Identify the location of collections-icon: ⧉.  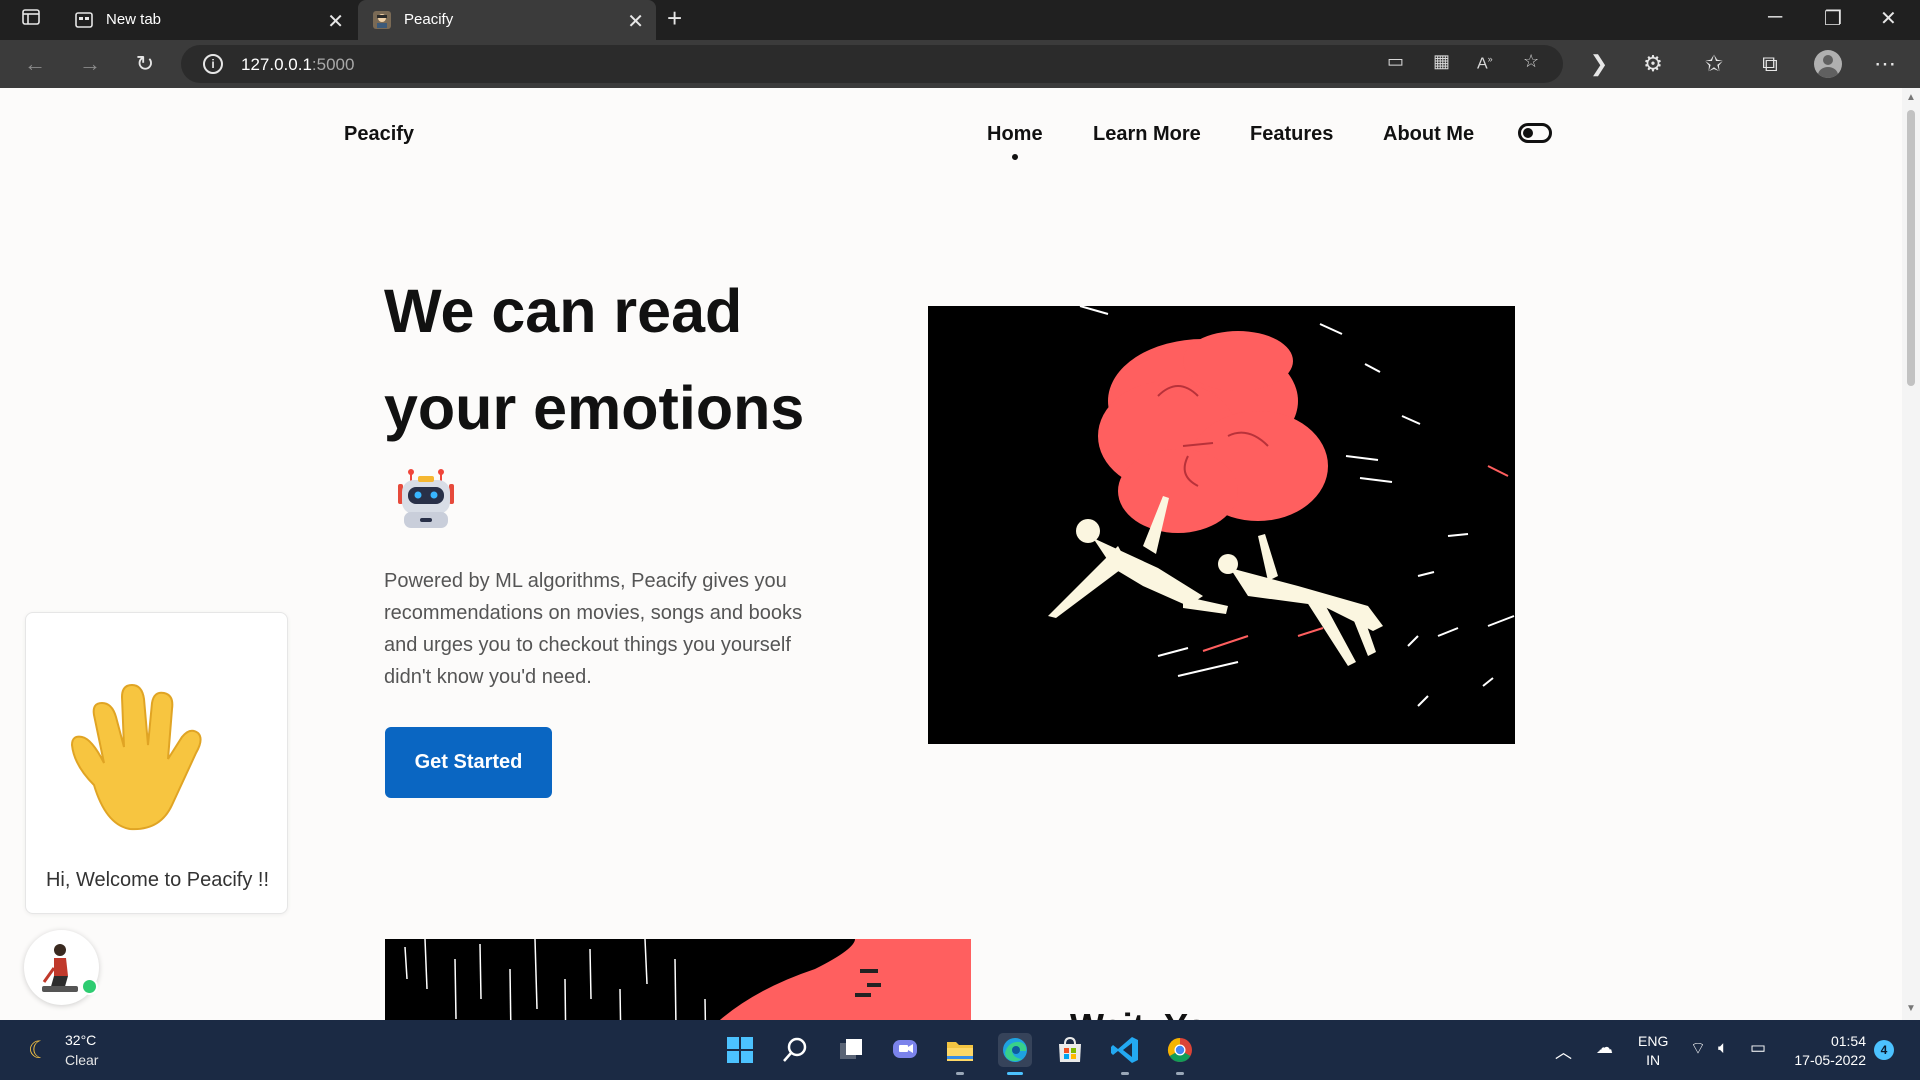
(1770, 64).